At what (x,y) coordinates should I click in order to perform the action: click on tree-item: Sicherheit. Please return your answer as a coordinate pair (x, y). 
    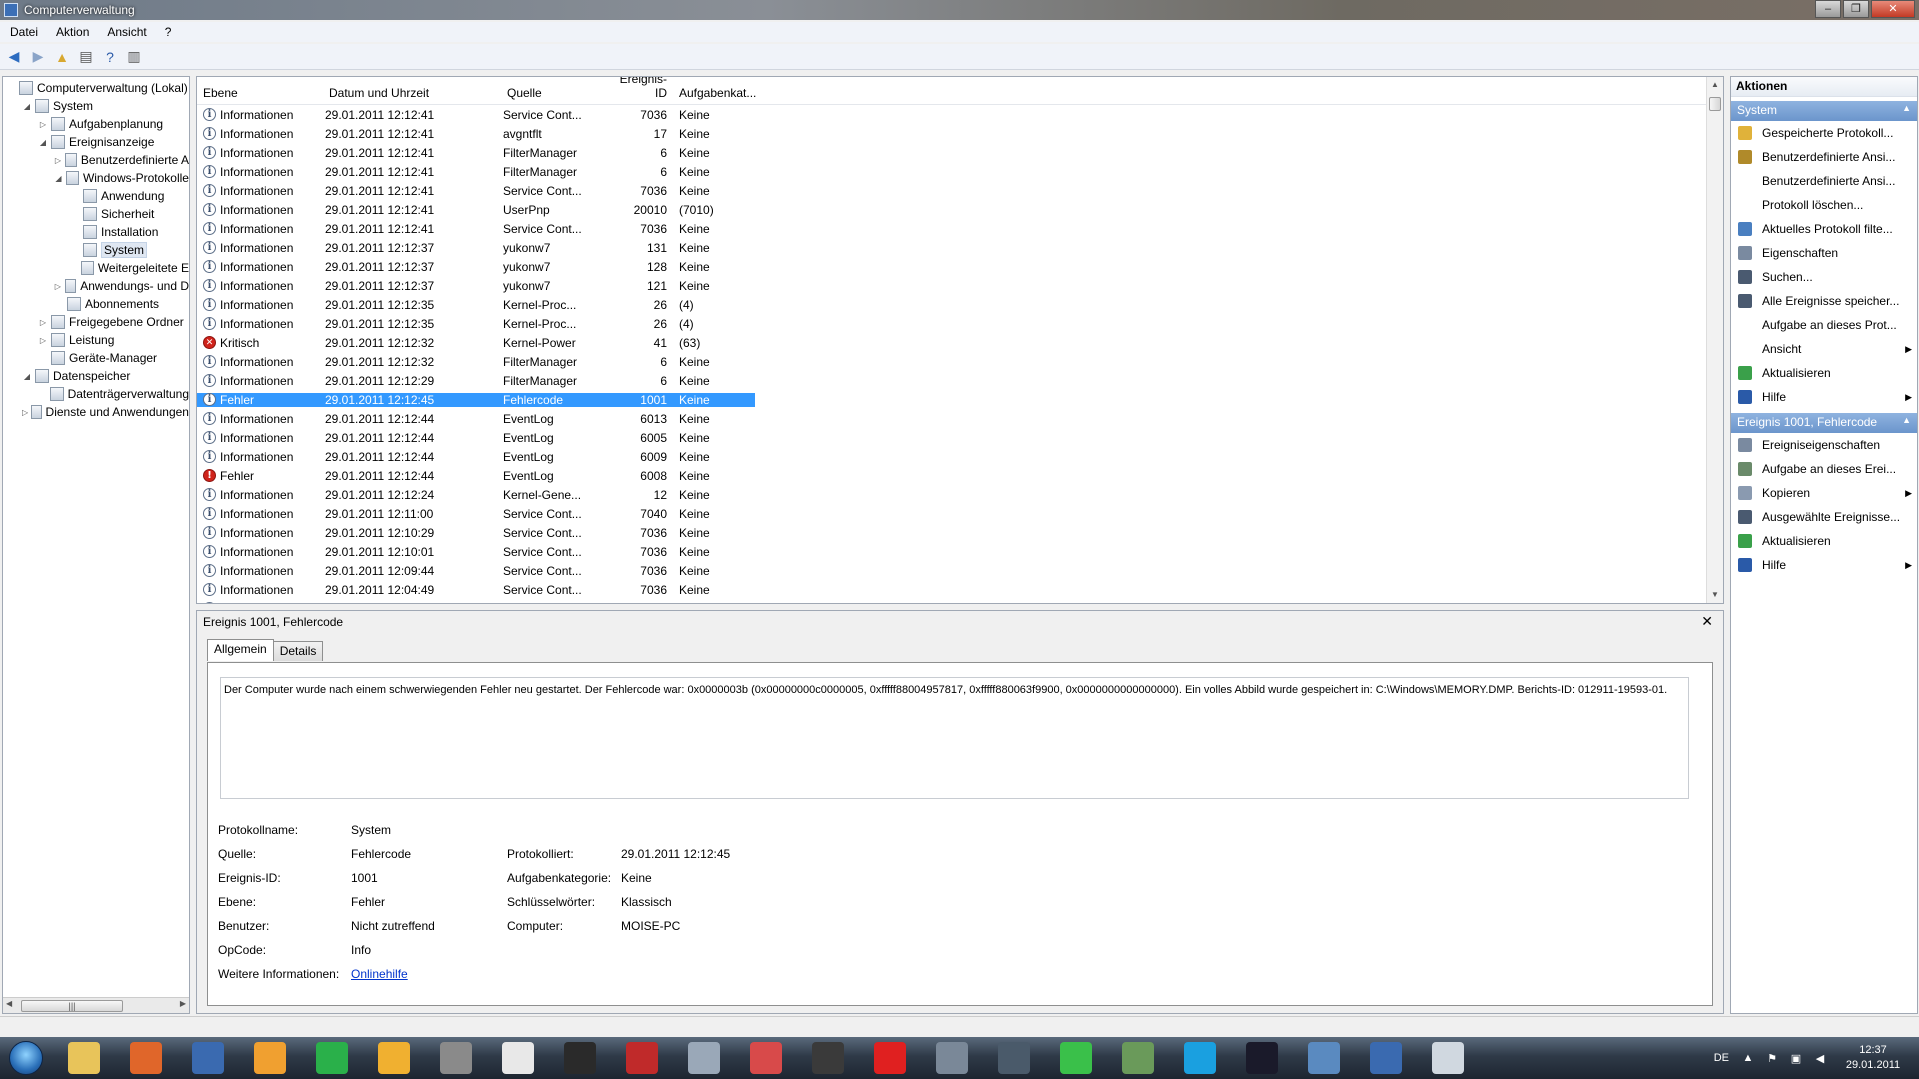
    Looking at the image, I should click on (96, 214).